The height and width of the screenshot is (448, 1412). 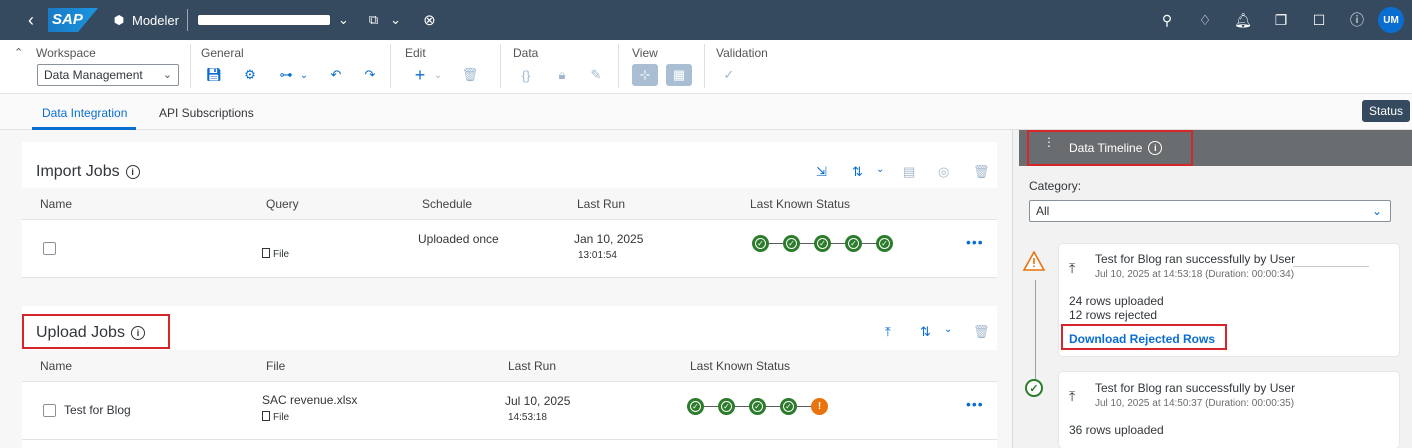 I want to click on general-label: General, so click(x=222, y=53).